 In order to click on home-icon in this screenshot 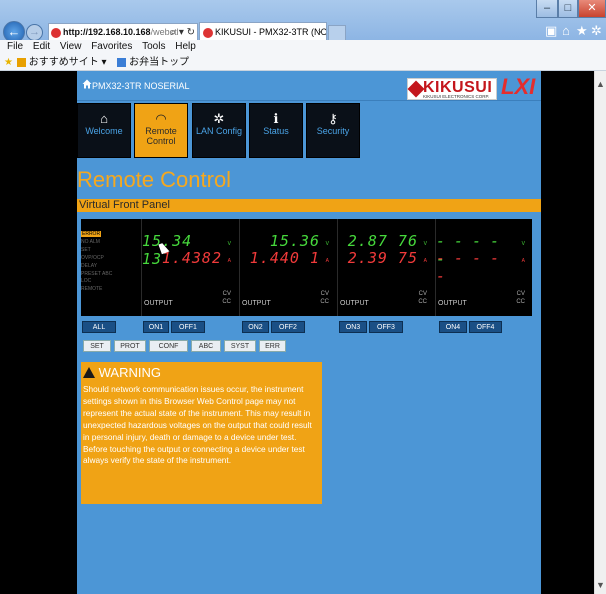, I will do `click(87, 84)`.